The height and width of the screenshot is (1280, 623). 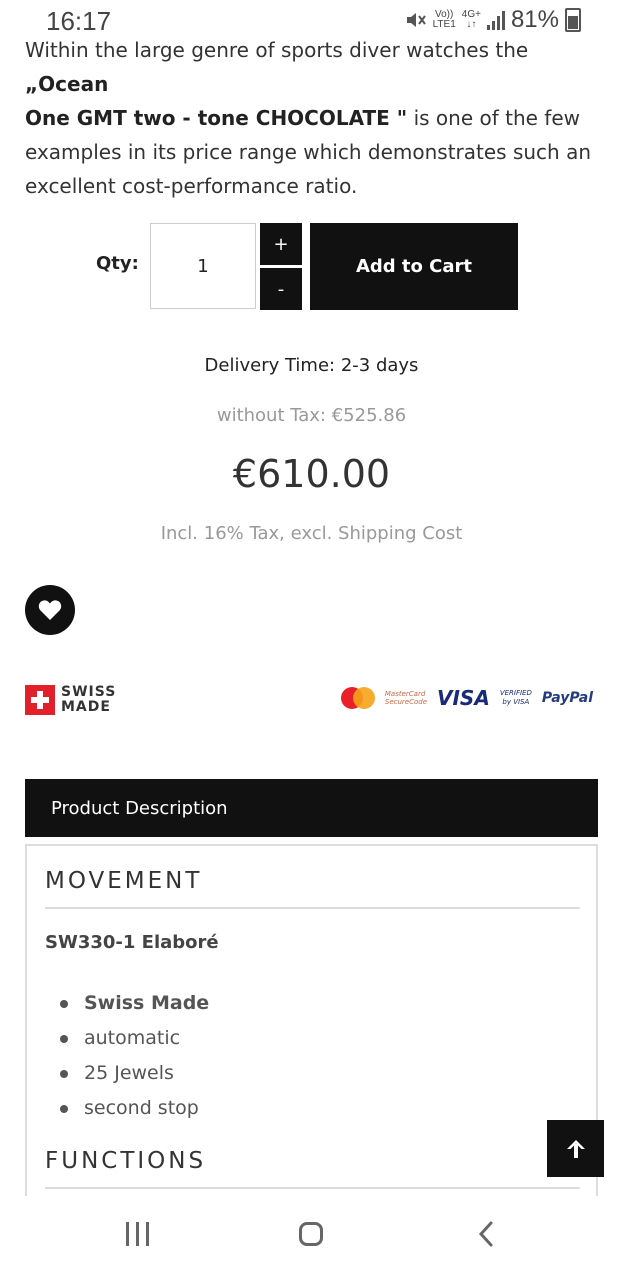 What do you see at coordinates (311, 415) in the screenshot?
I see `price-without-tax: without Tax: €525.86` at bounding box center [311, 415].